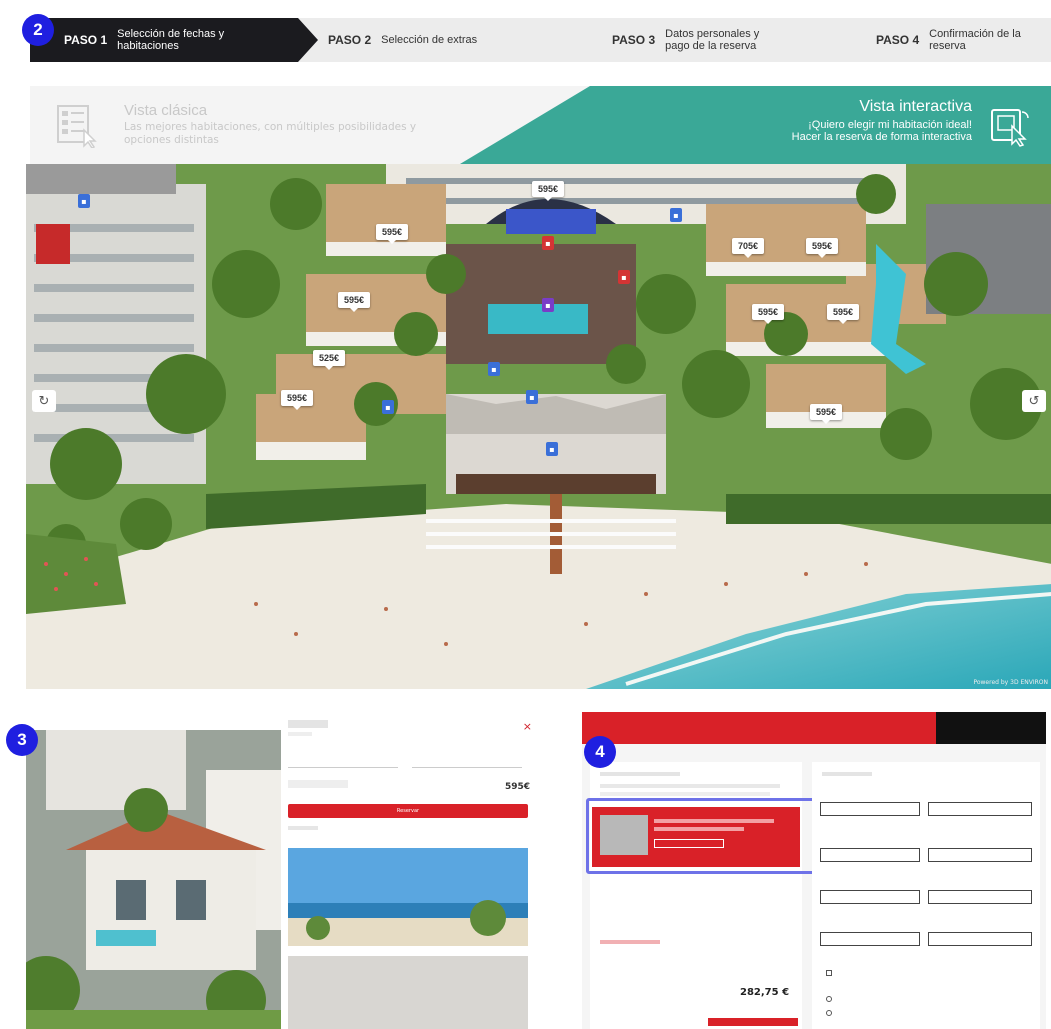 This screenshot has height=1029, width=1051. Describe the element at coordinates (166, 110) in the screenshot. I see `classic-view-title: Vista clásica` at that location.